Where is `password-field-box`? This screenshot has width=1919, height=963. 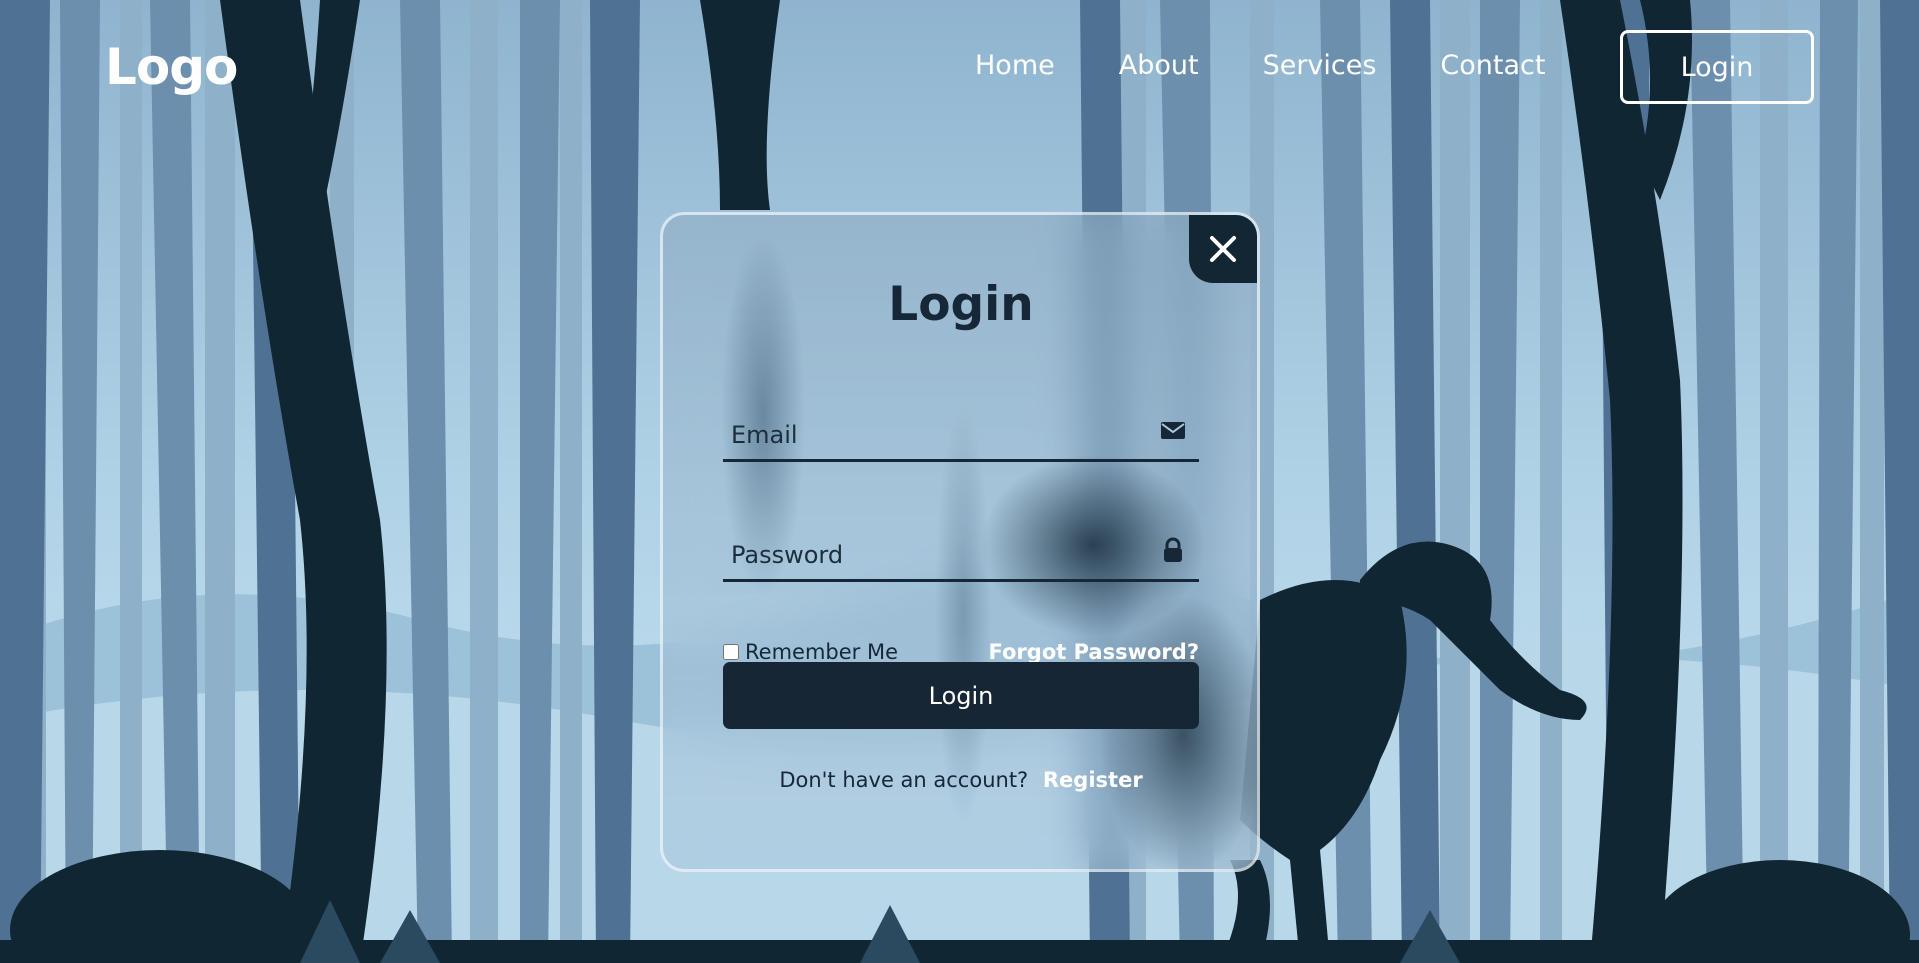 password-field-box is located at coordinates (961, 546).